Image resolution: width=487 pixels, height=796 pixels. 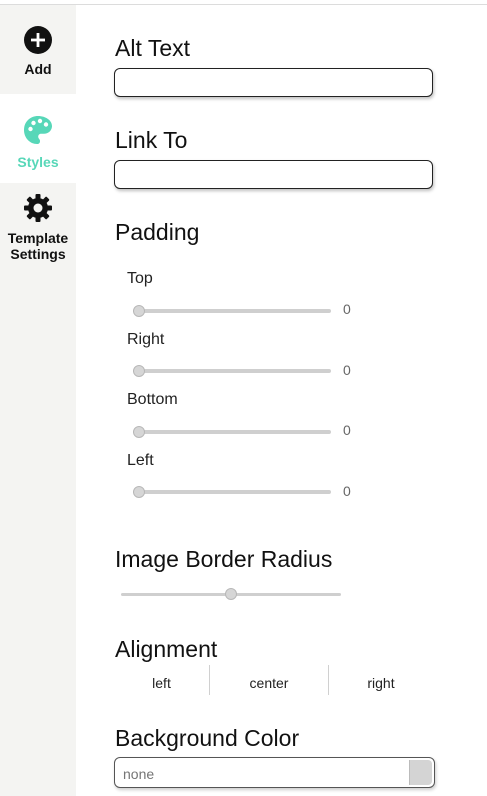 I want to click on background-color-field, so click(x=274, y=773).